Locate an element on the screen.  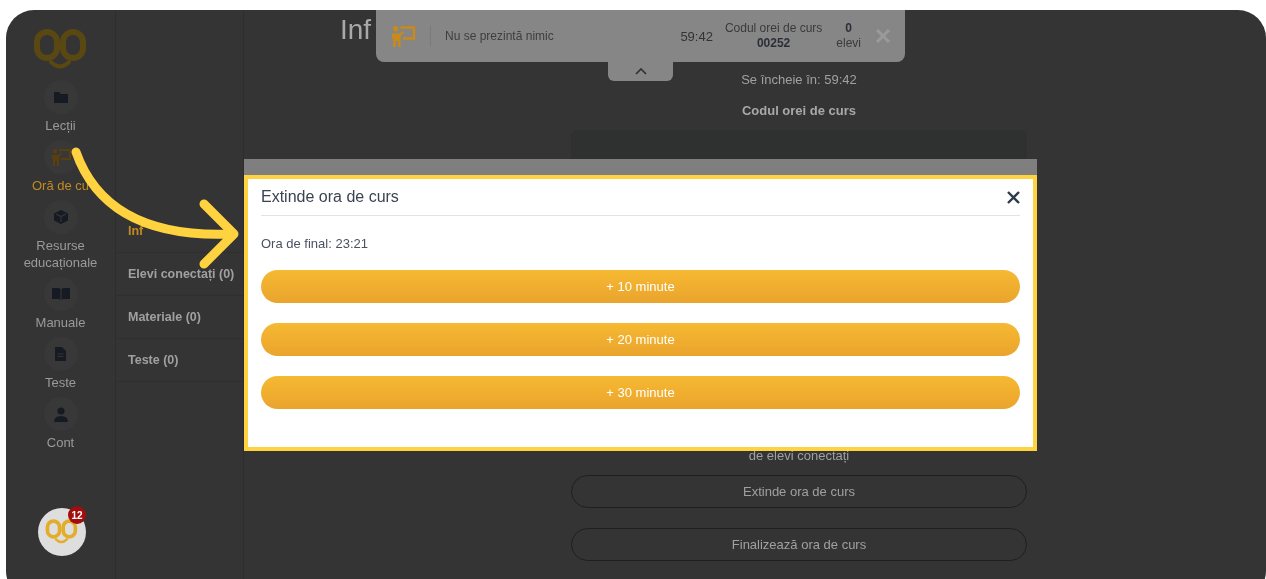
logo-icon is located at coordinates (62, 532).